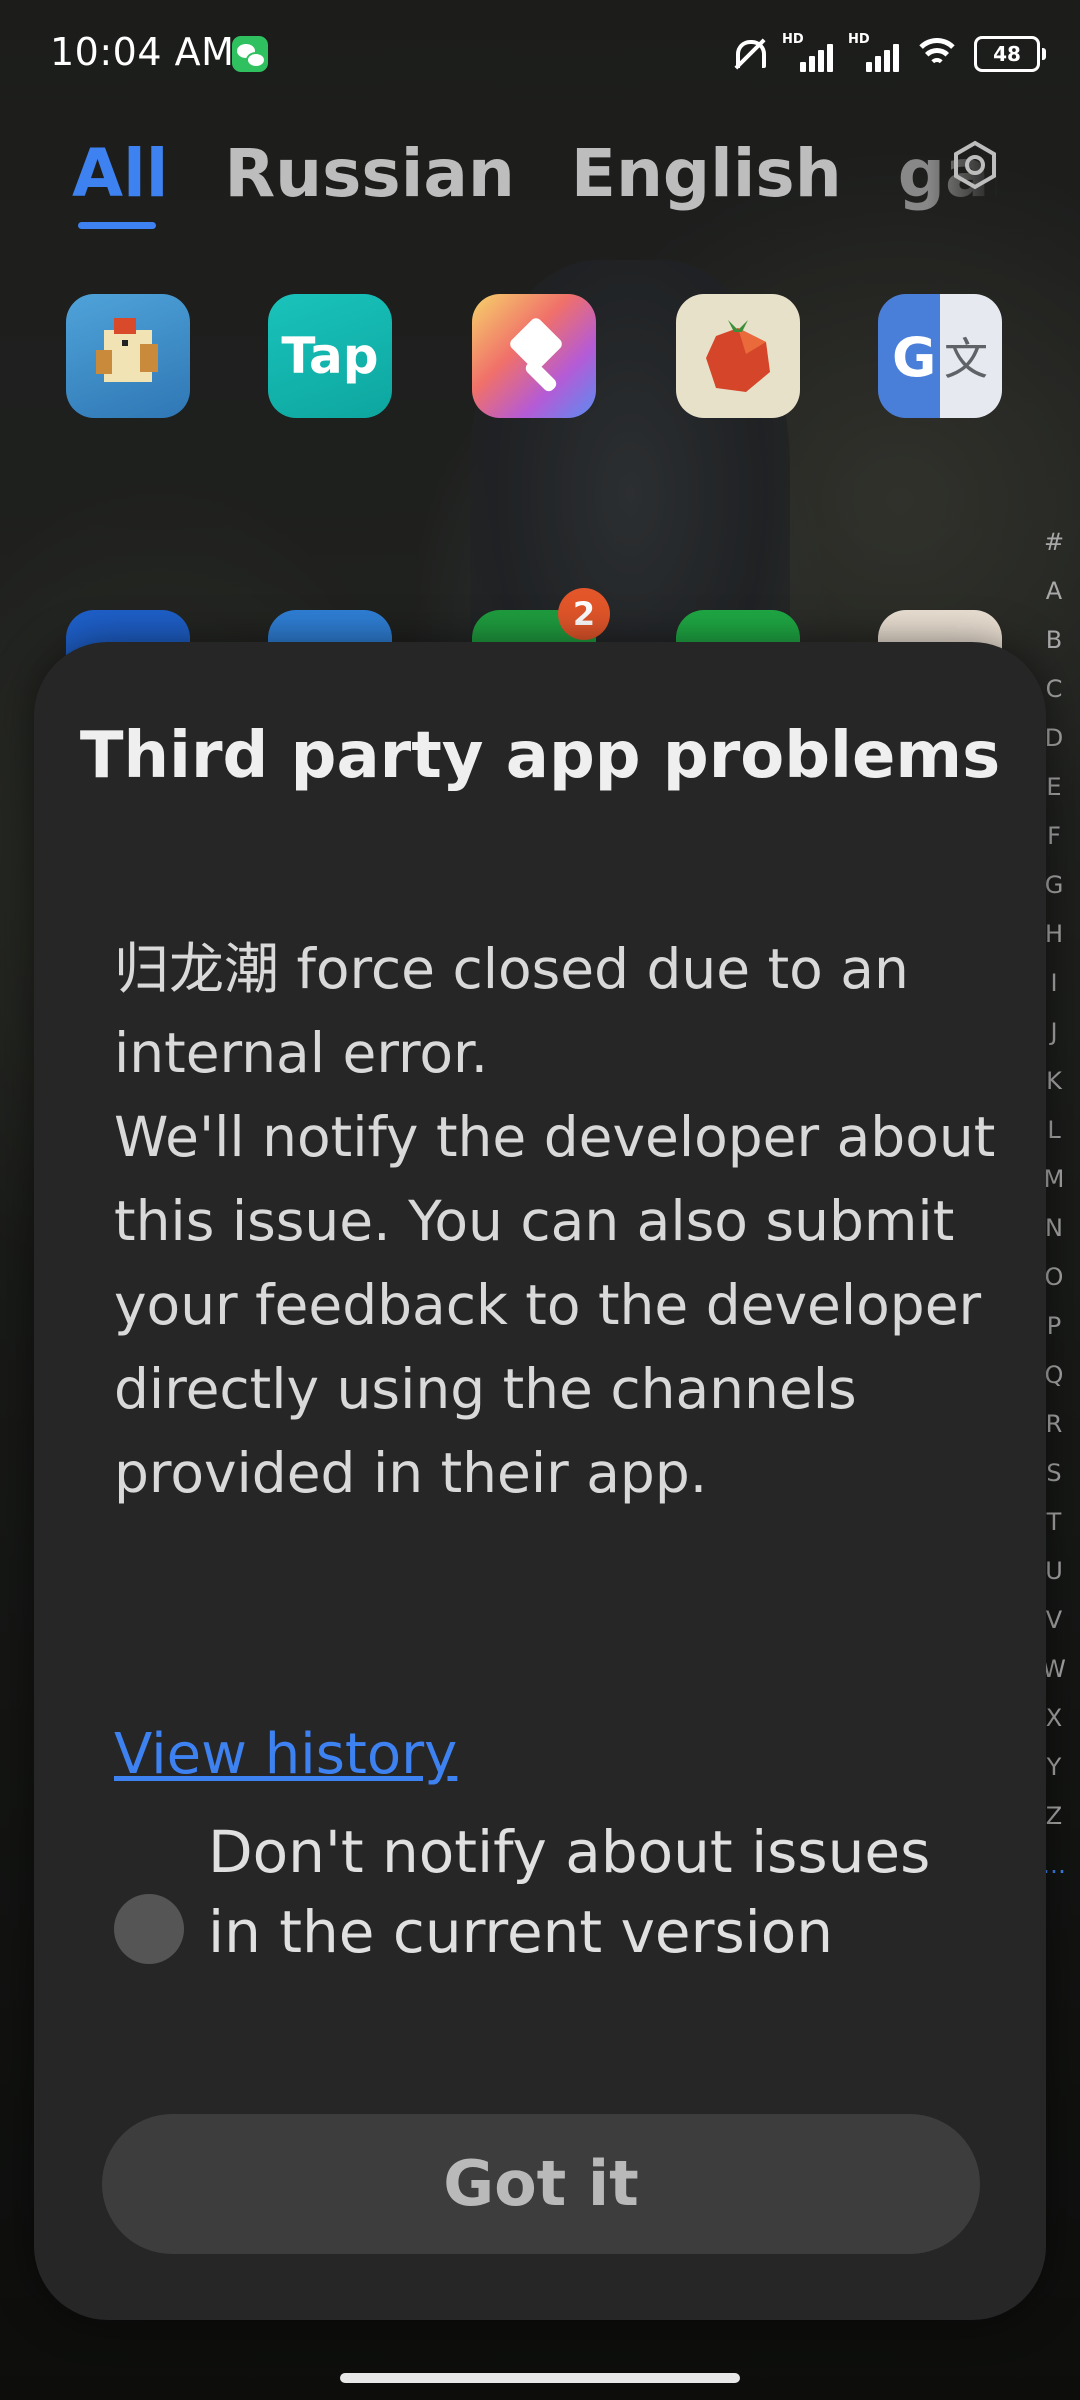  Describe the element at coordinates (142, 52) in the screenshot. I see `status-time: 10:04 AM` at that location.